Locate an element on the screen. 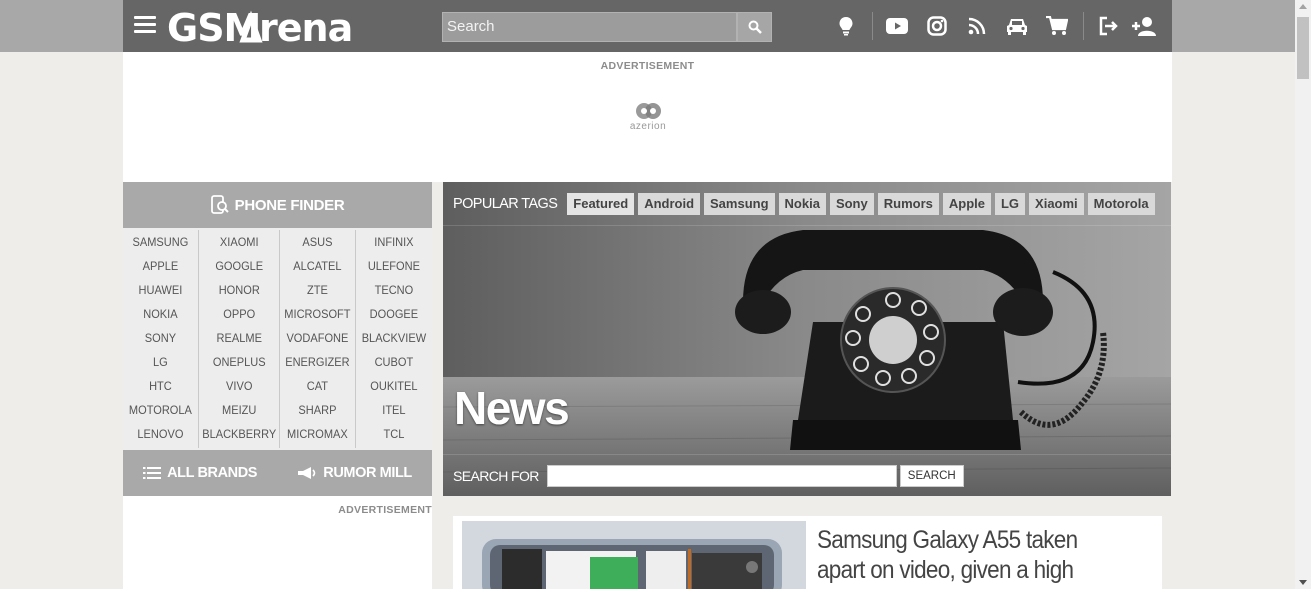  phone-finder-header: PHONE FINDER is located at coordinates (277, 205).